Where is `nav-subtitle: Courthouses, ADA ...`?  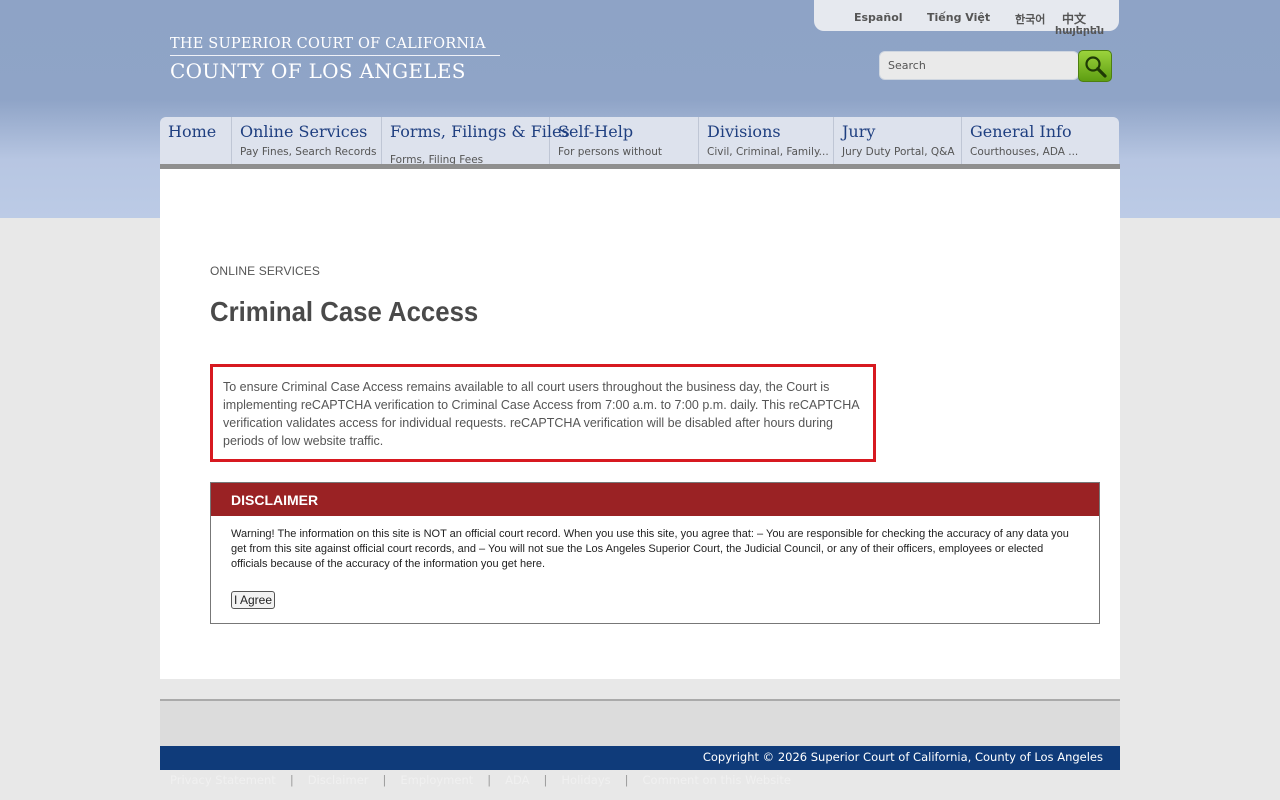 nav-subtitle: Courthouses, ADA ... is located at coordinates (1024, 152).